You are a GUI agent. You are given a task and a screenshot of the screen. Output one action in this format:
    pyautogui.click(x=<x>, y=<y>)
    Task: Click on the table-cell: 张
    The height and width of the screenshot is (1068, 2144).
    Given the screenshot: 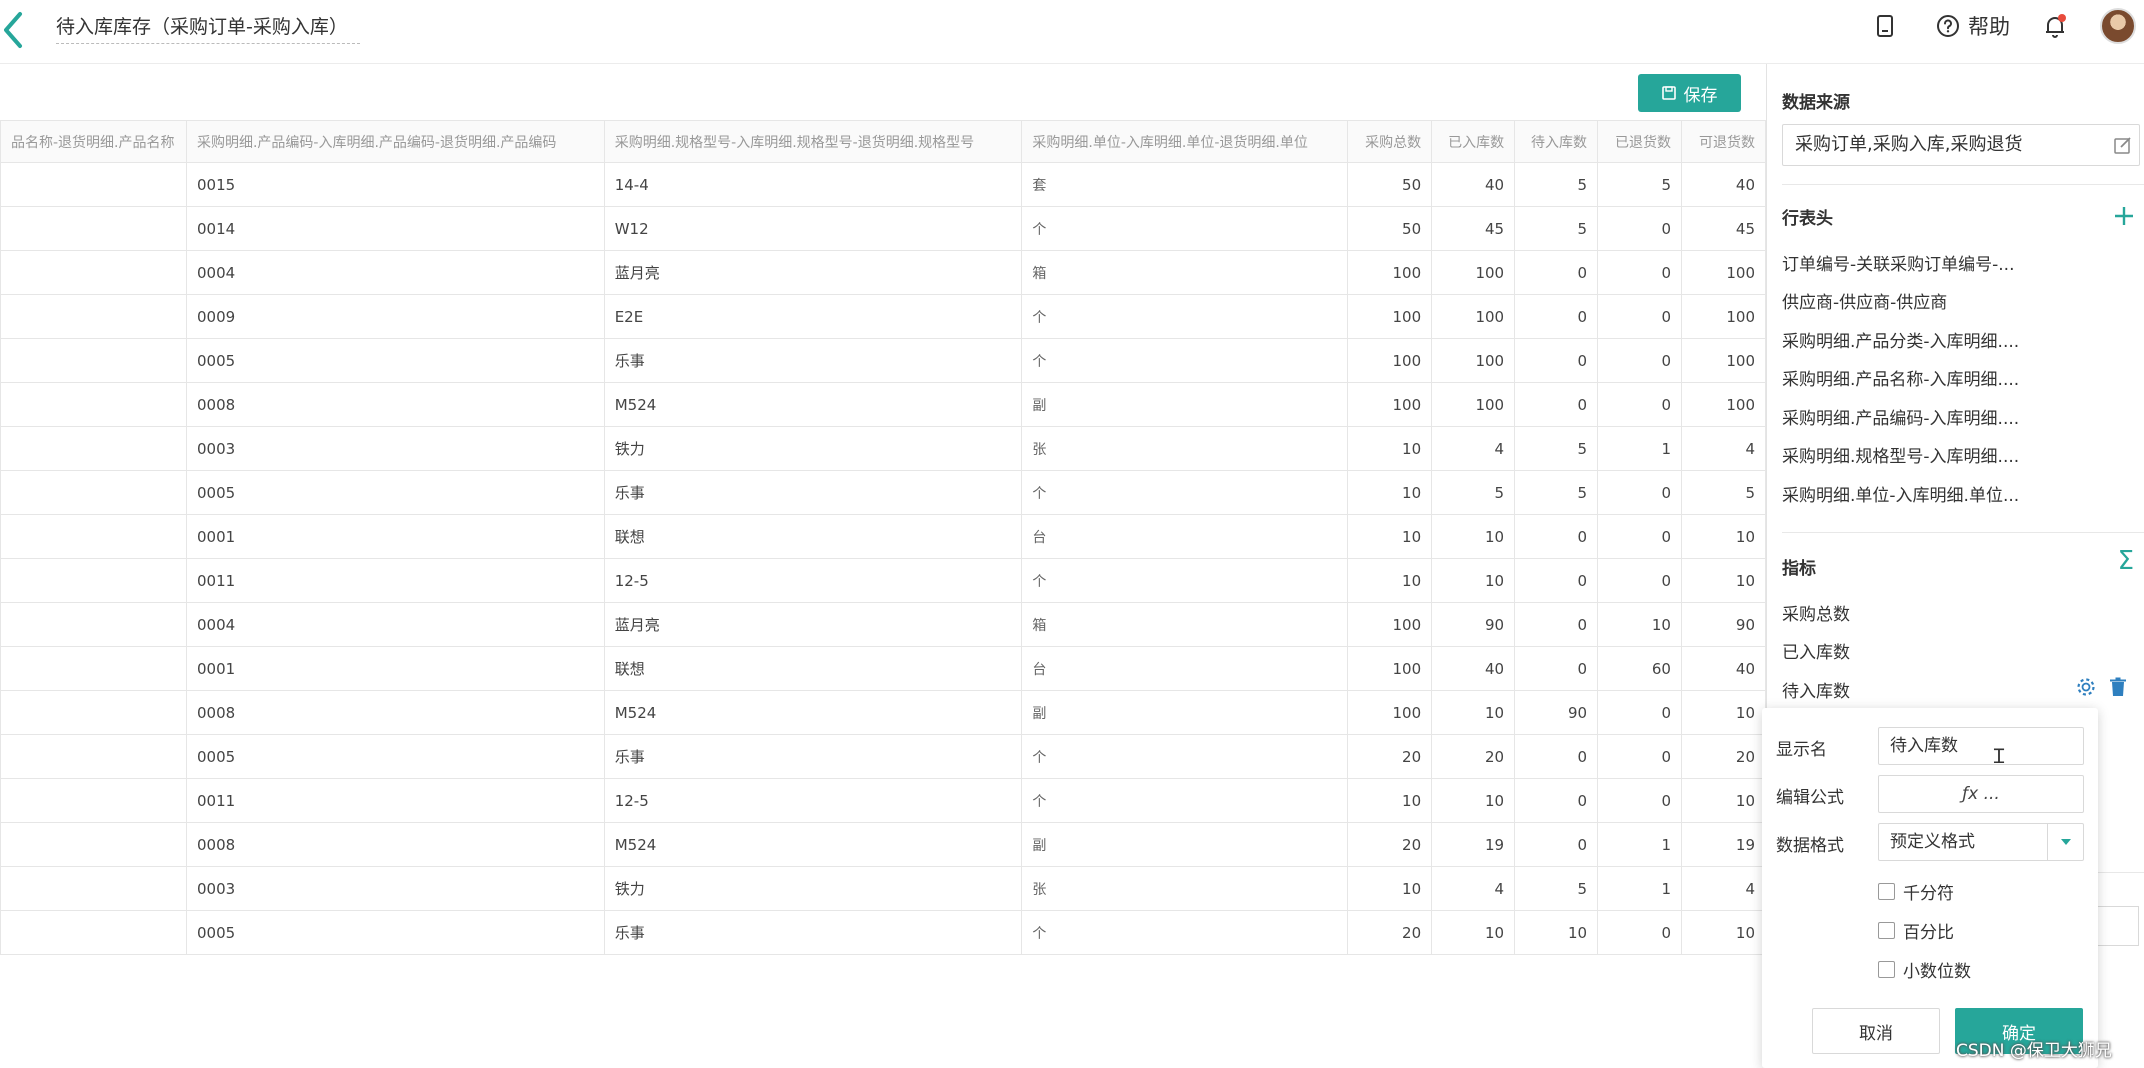 What is the action you would take?
    pyautogui.click(x=1185, y=448)
    